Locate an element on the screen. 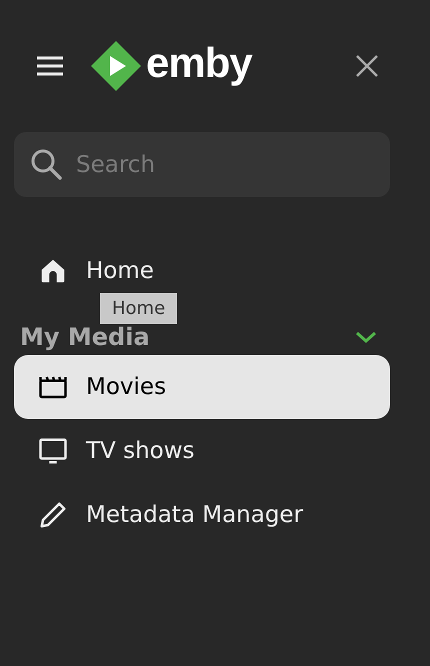  logo-text: emby is located at coordinates (199, 63).